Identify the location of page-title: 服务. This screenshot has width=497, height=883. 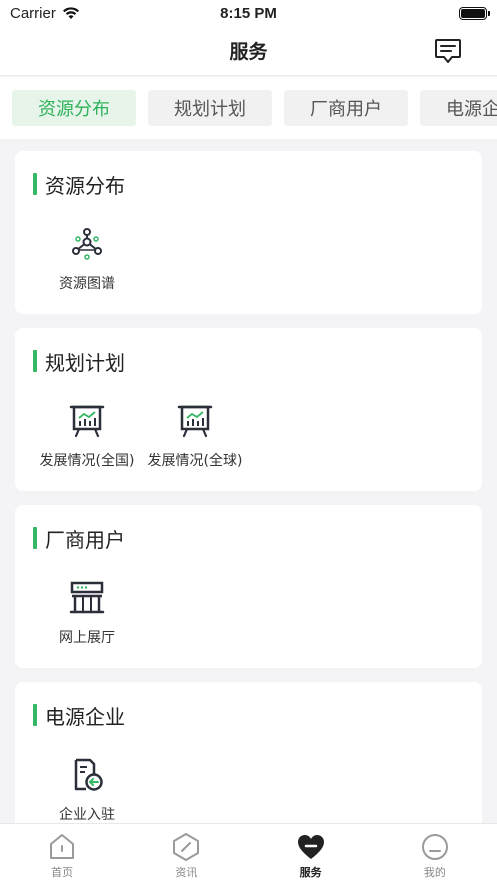
(248, 52).